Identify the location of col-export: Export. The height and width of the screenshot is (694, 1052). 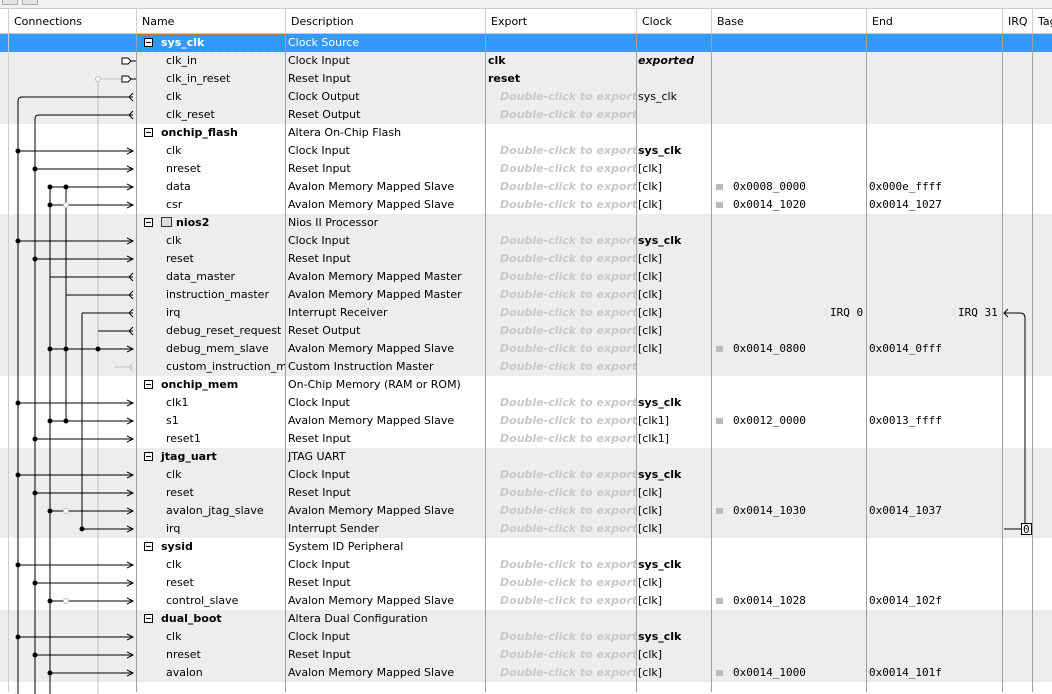
(560, 21).